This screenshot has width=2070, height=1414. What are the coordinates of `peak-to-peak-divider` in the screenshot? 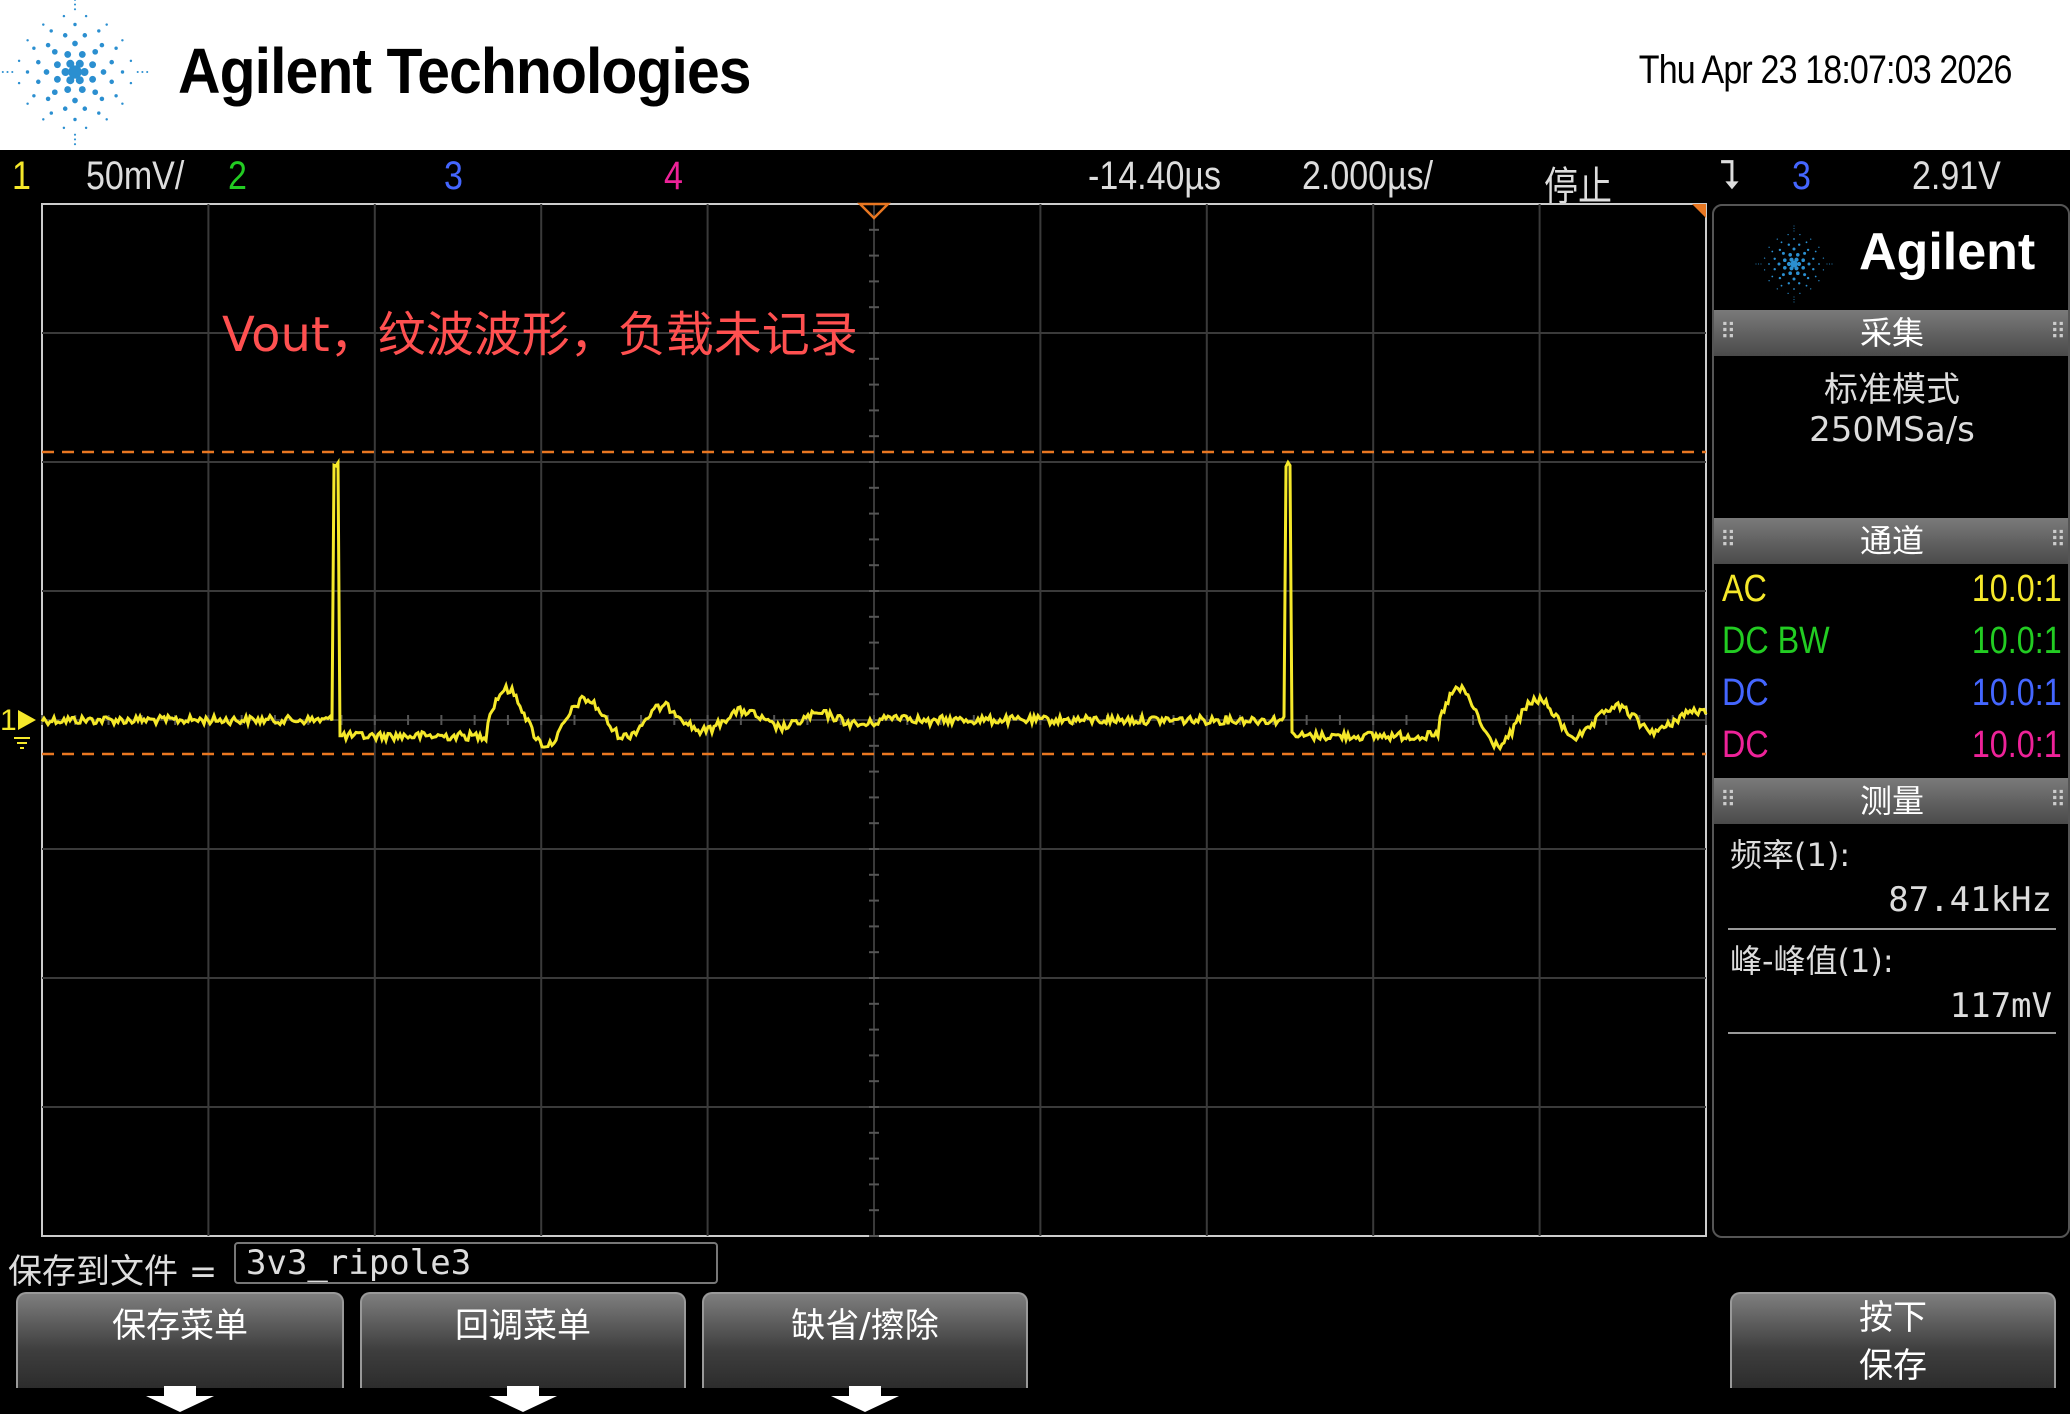 It's located at (1892, 1033).